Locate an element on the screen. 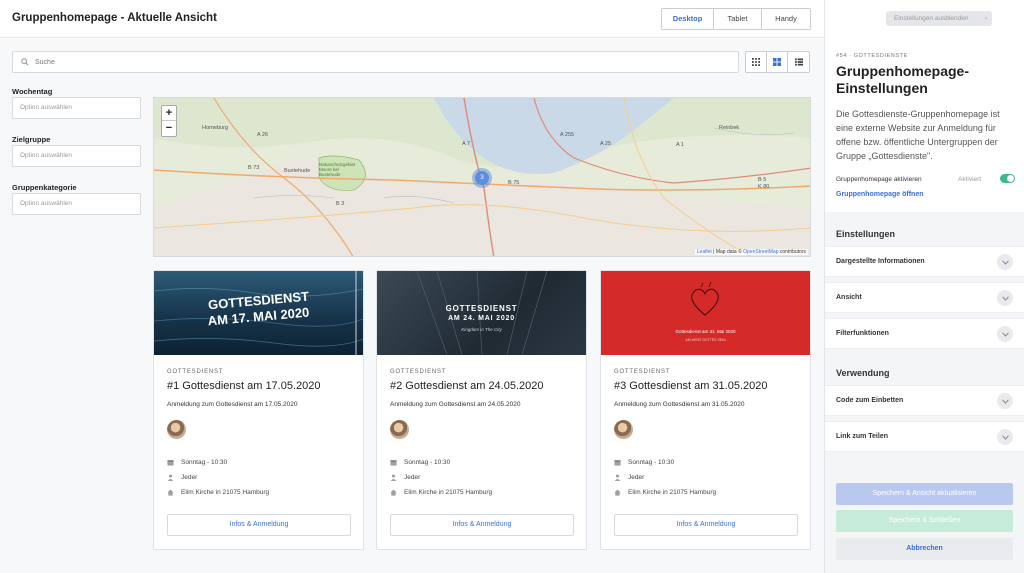  filter-label-audience: Zielgruppe is located at coordinates (31, 139).